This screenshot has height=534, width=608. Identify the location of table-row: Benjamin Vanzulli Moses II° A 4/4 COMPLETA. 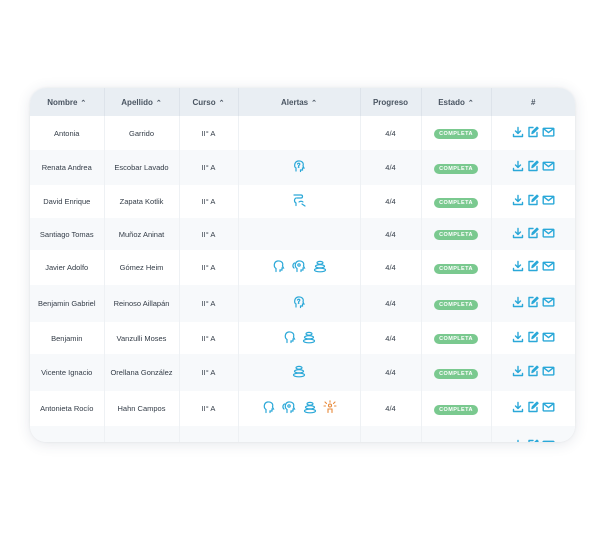
(302, 338).